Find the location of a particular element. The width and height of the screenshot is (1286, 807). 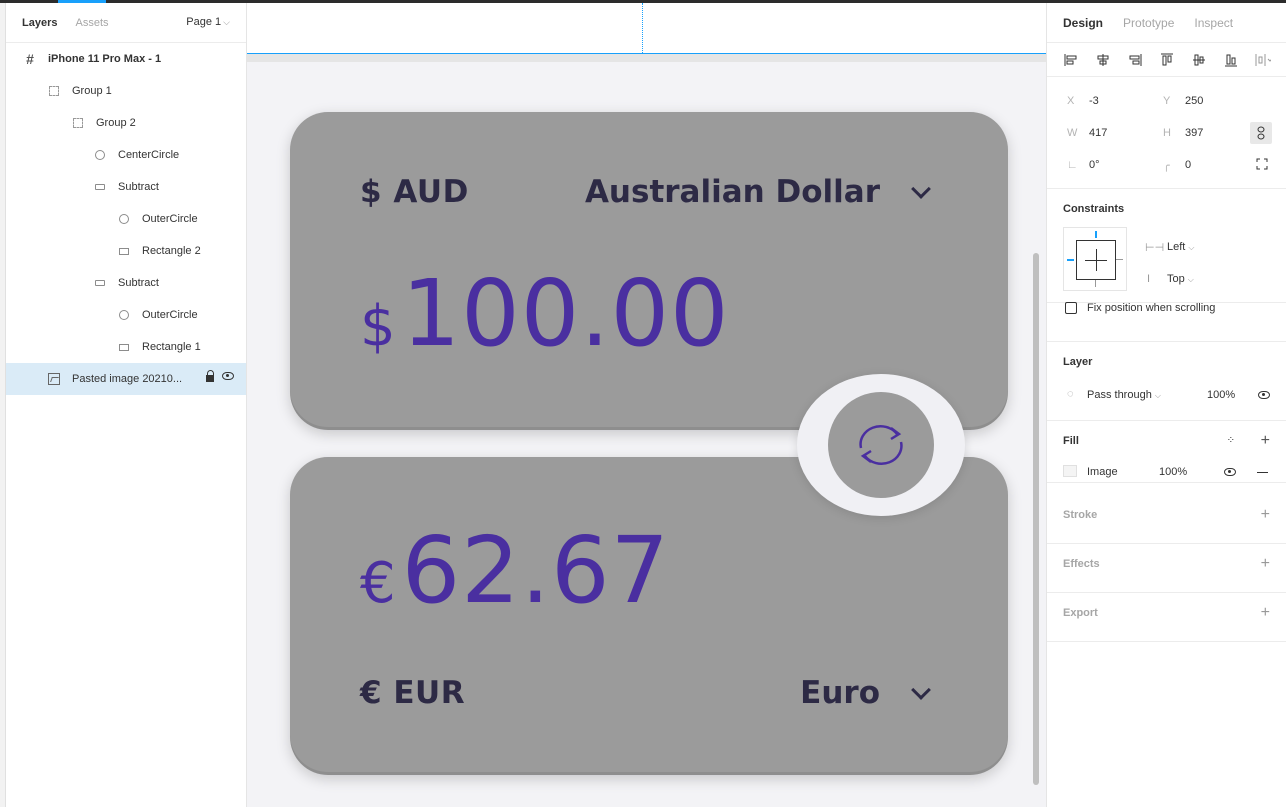

constraint-bottom-marker is located at coordinates (1095, 283).